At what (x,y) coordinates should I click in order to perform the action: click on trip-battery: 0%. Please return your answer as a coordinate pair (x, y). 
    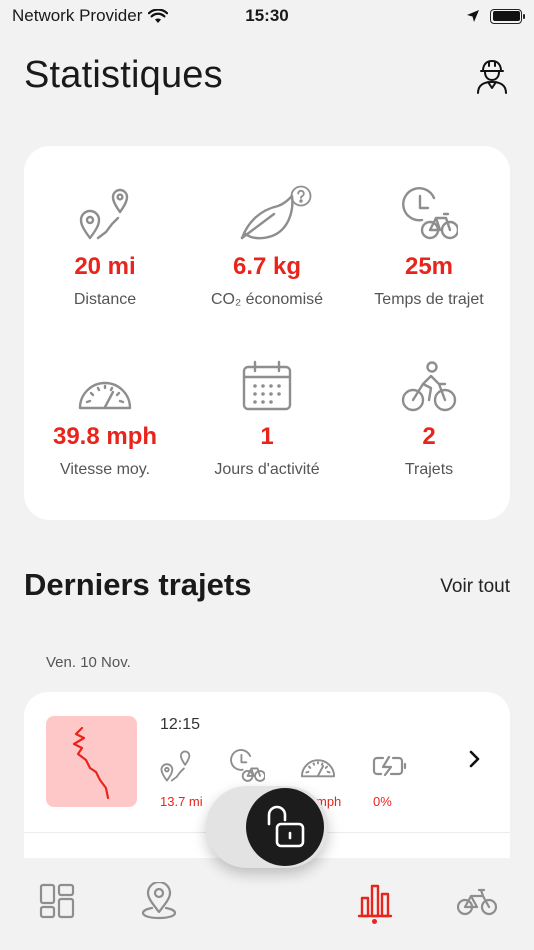
    Looking at the image, I should click on (382, 801).